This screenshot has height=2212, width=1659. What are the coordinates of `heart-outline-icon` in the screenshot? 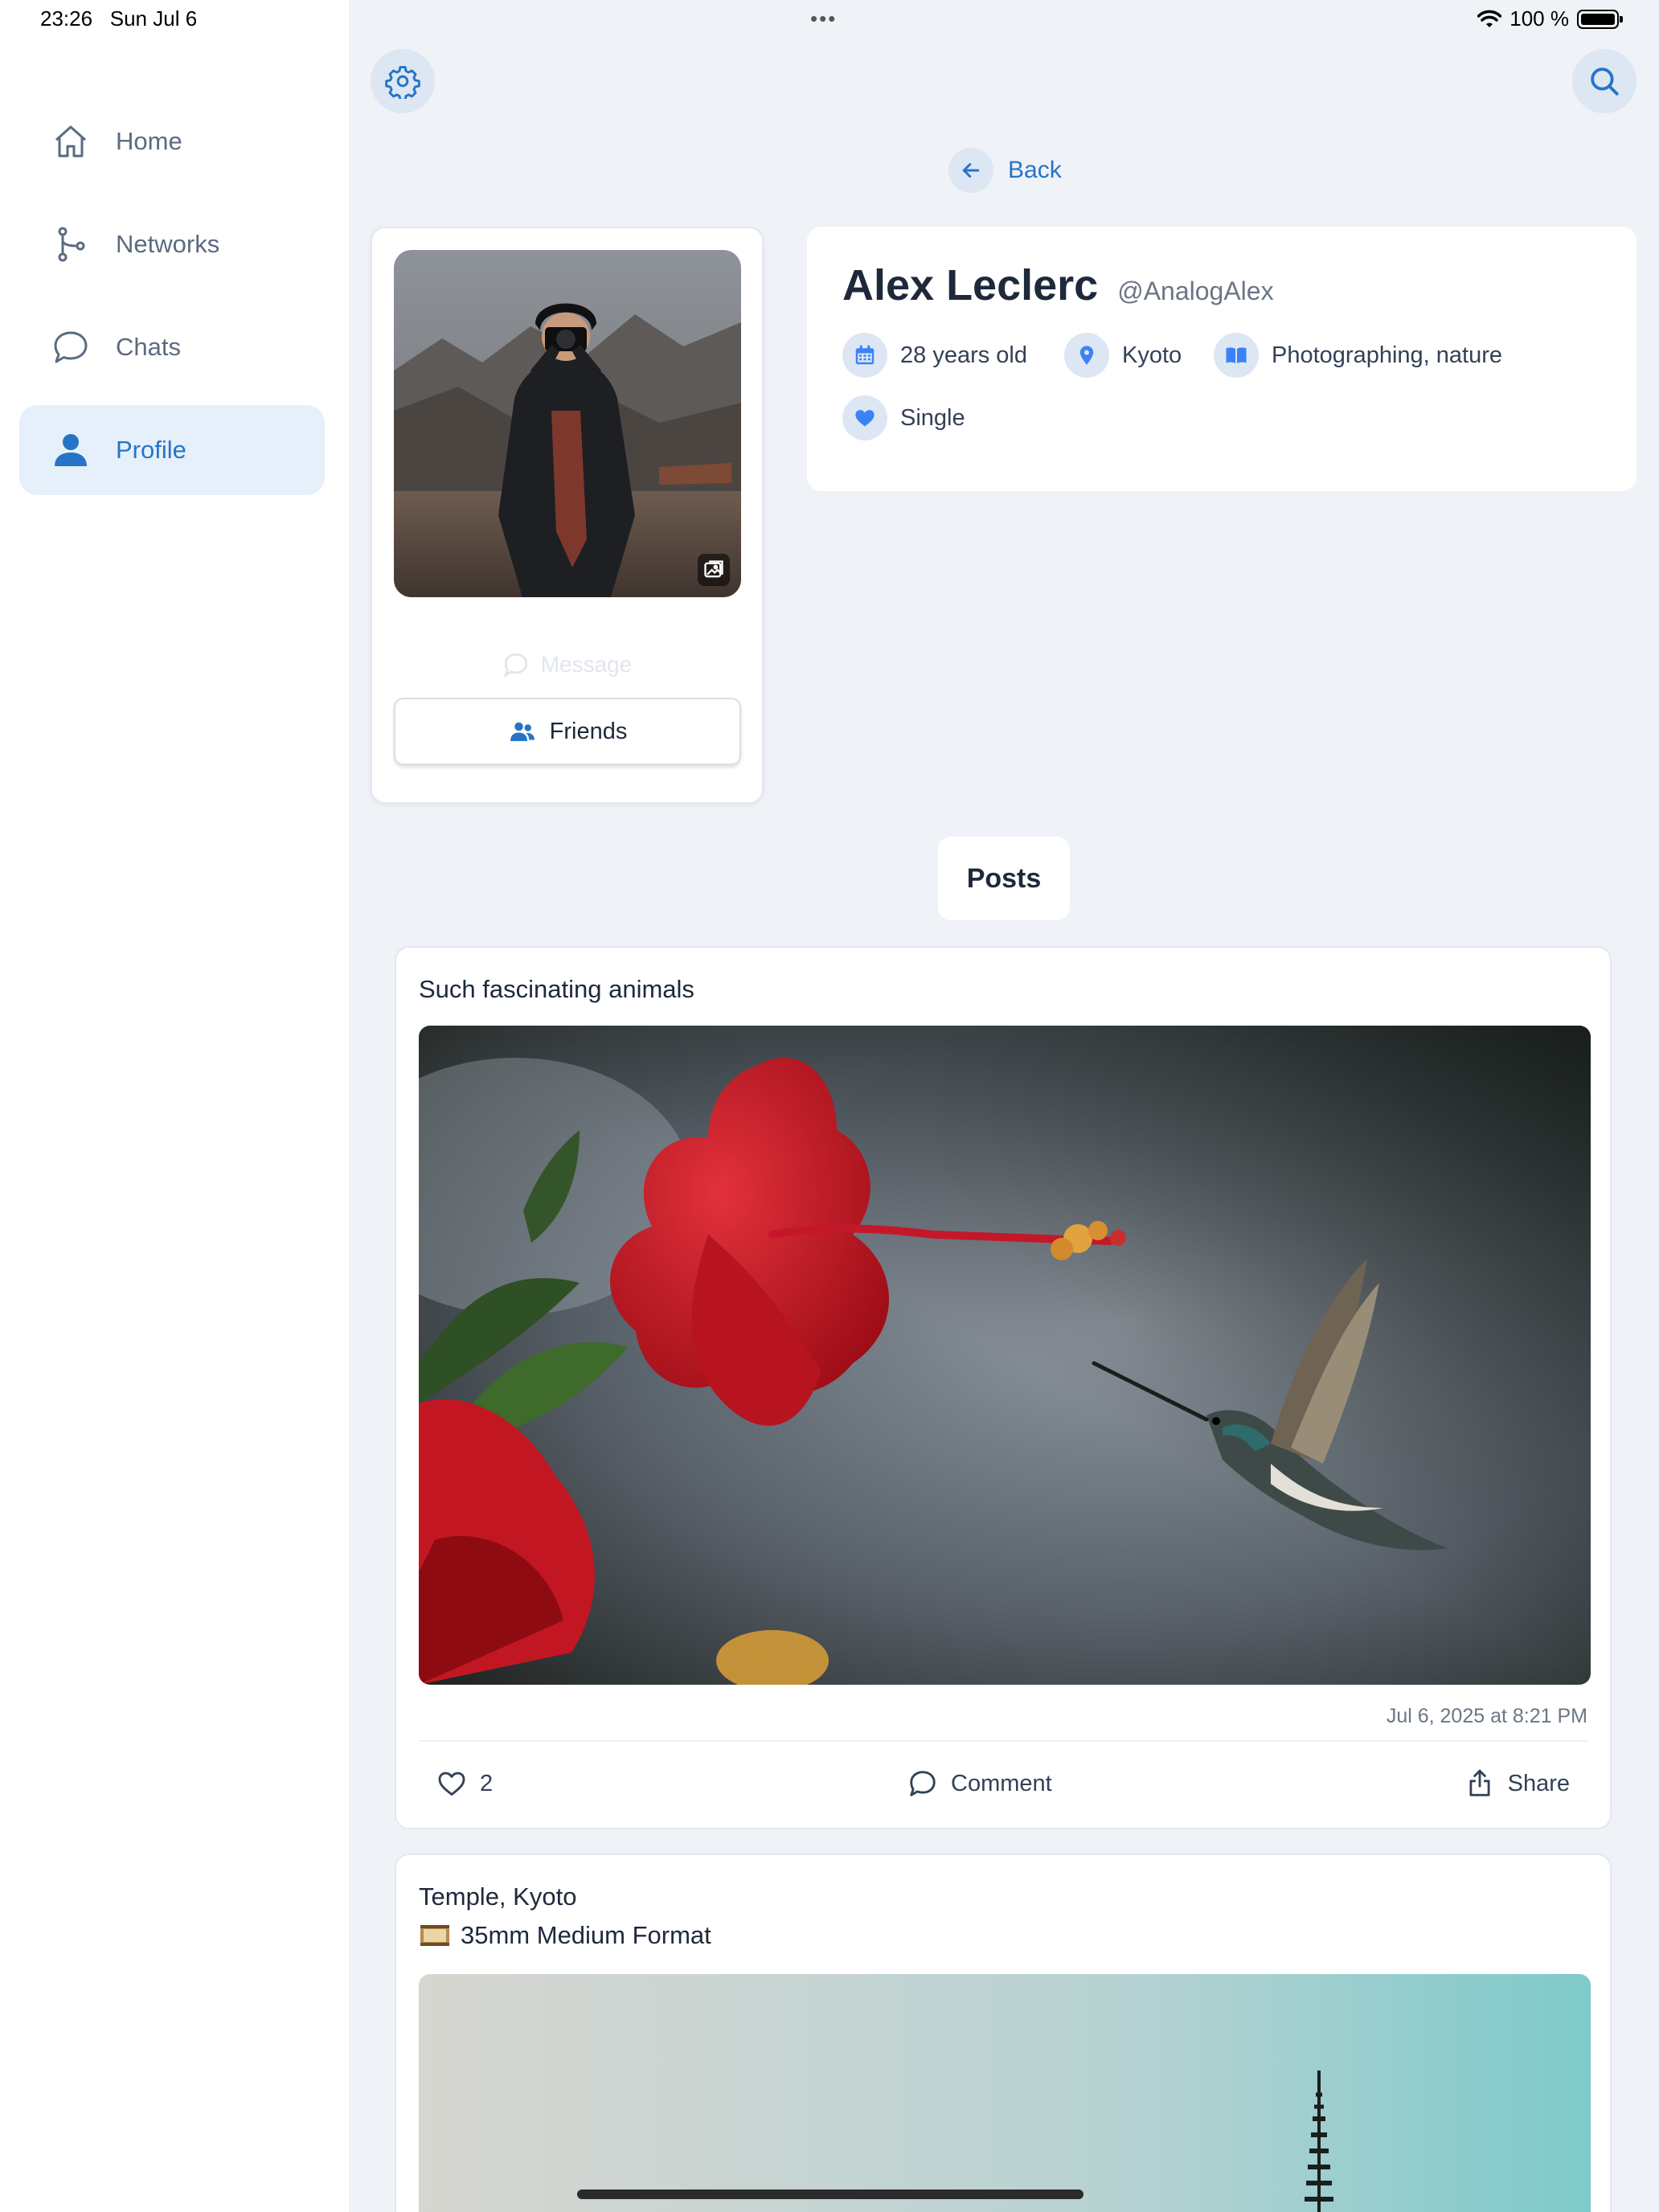 It's located at (452, 1784).